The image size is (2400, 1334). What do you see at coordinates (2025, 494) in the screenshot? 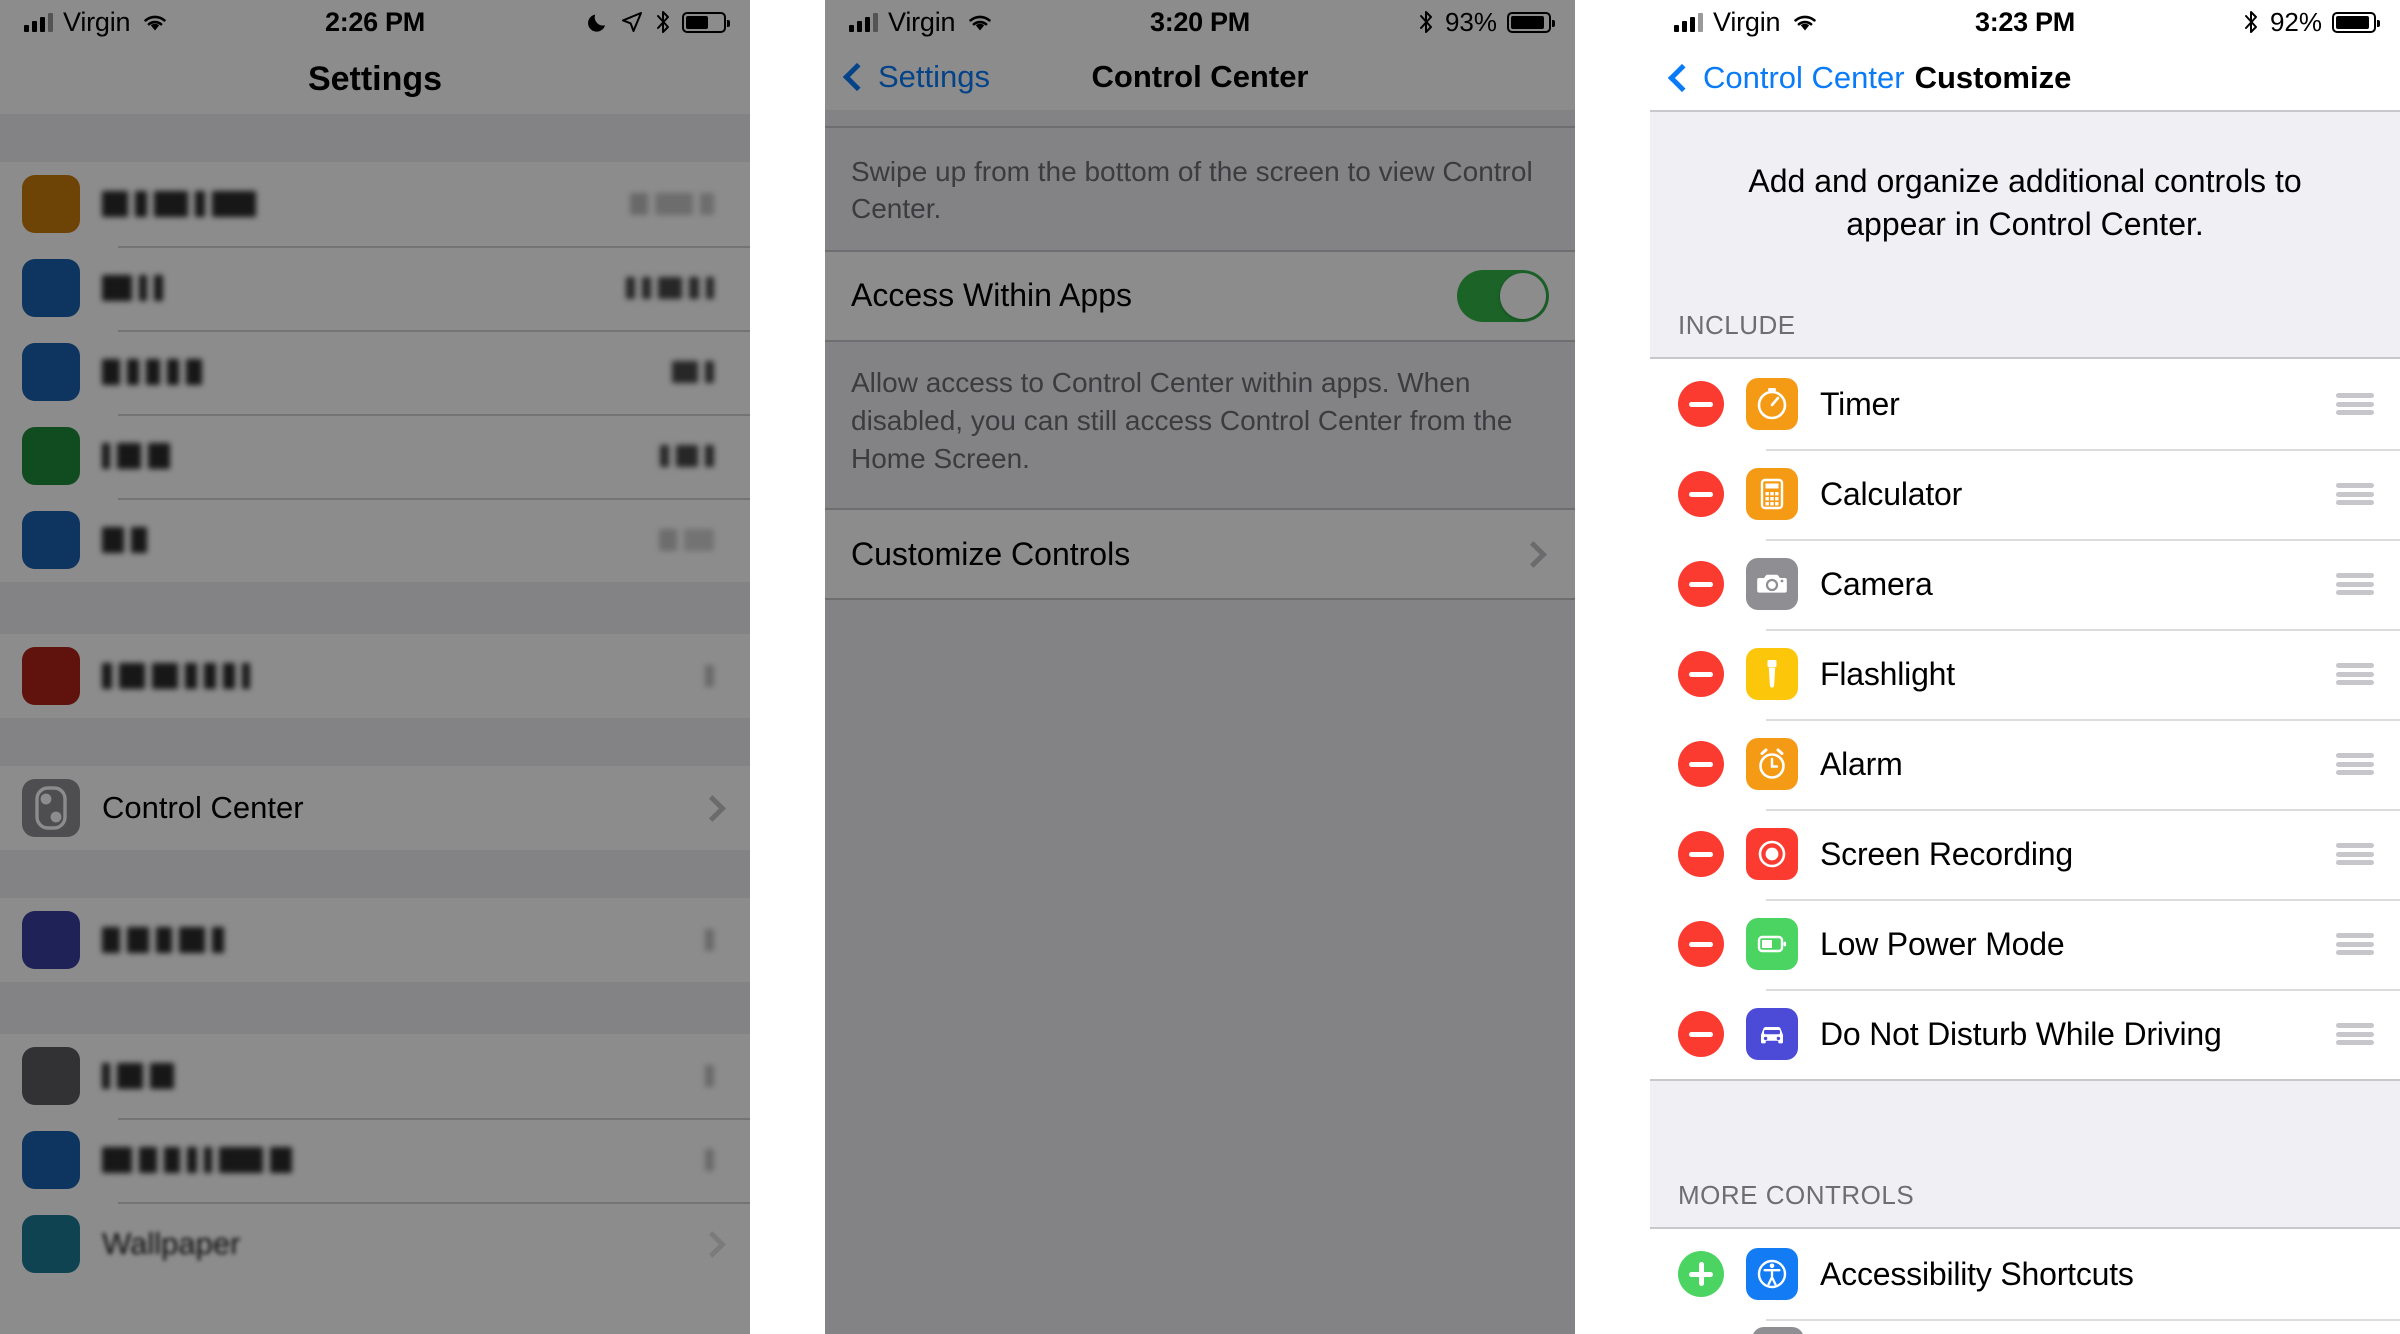
I see `control-row-calculator: Calculator` at bounding box center [2025, 494].